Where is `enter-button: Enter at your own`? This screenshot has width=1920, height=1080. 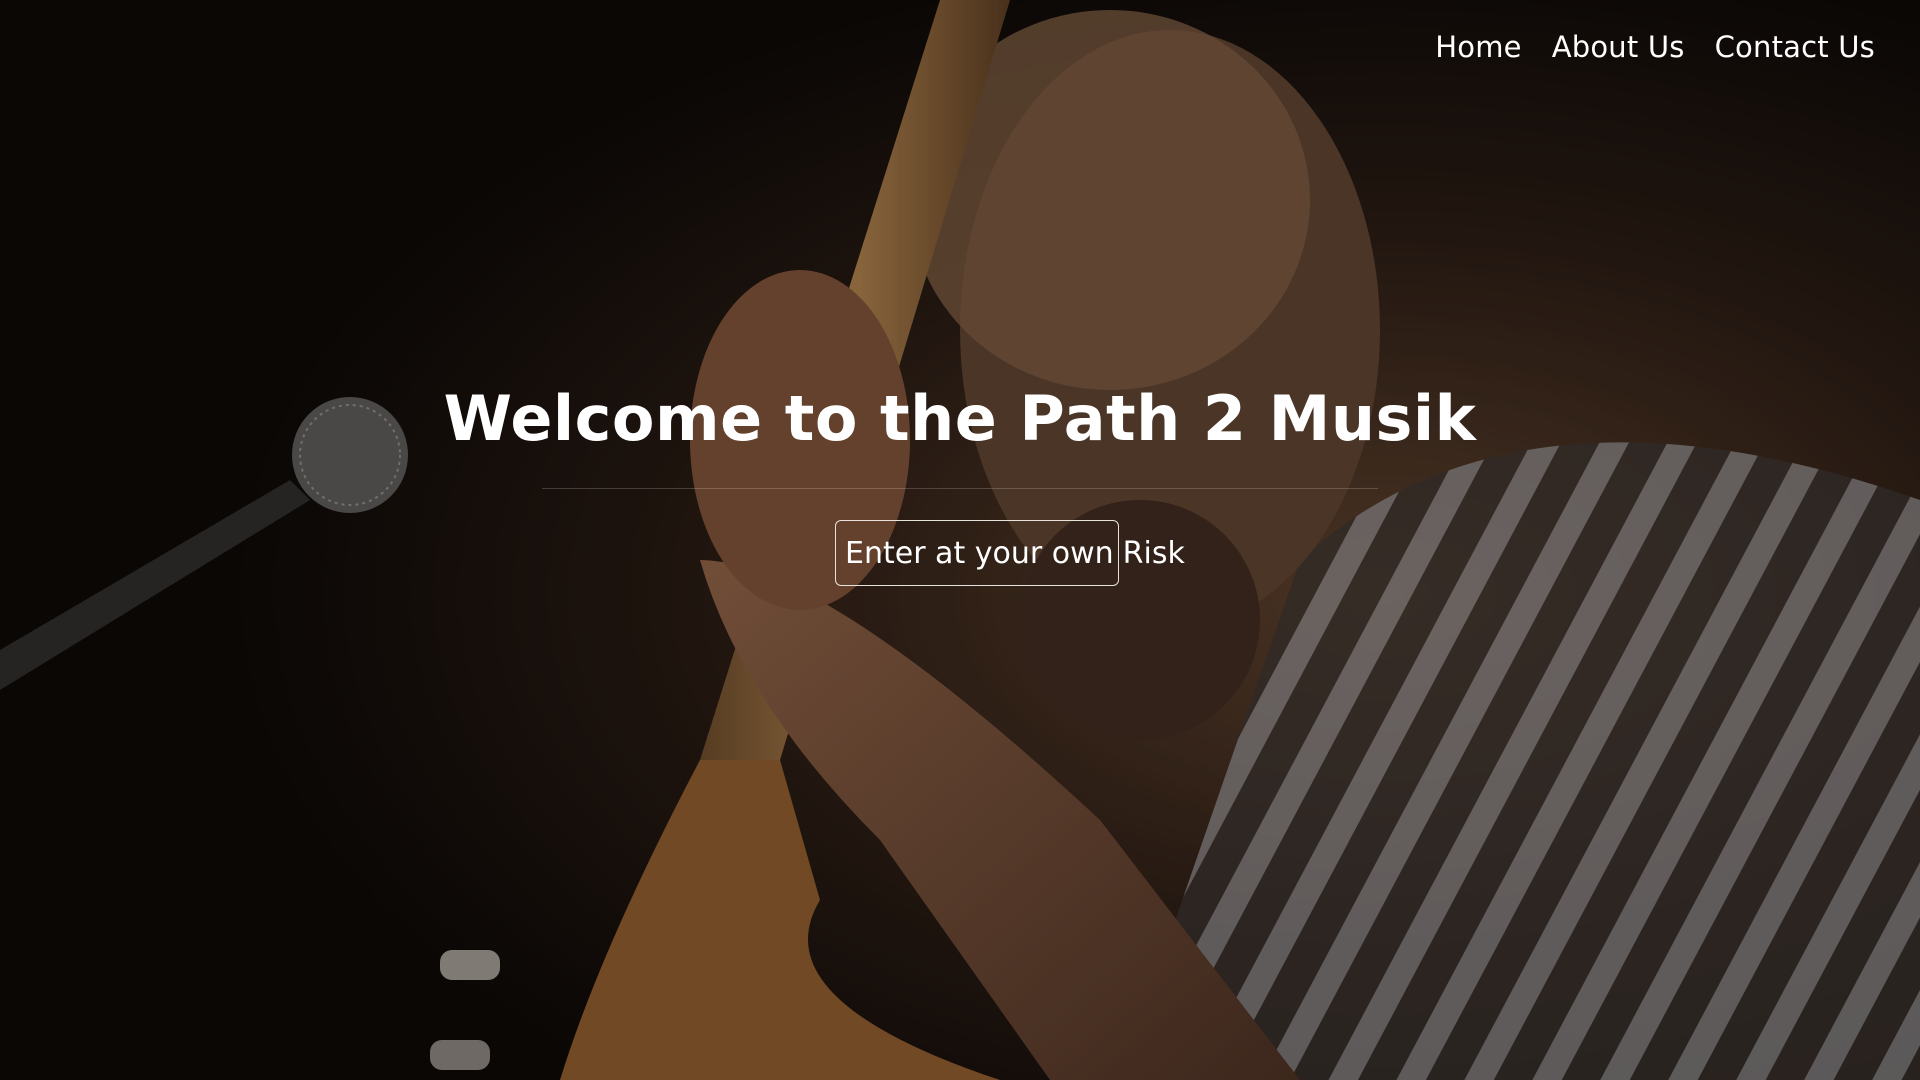
enter-button: Enter at your own is located at coordinates (977, 553).